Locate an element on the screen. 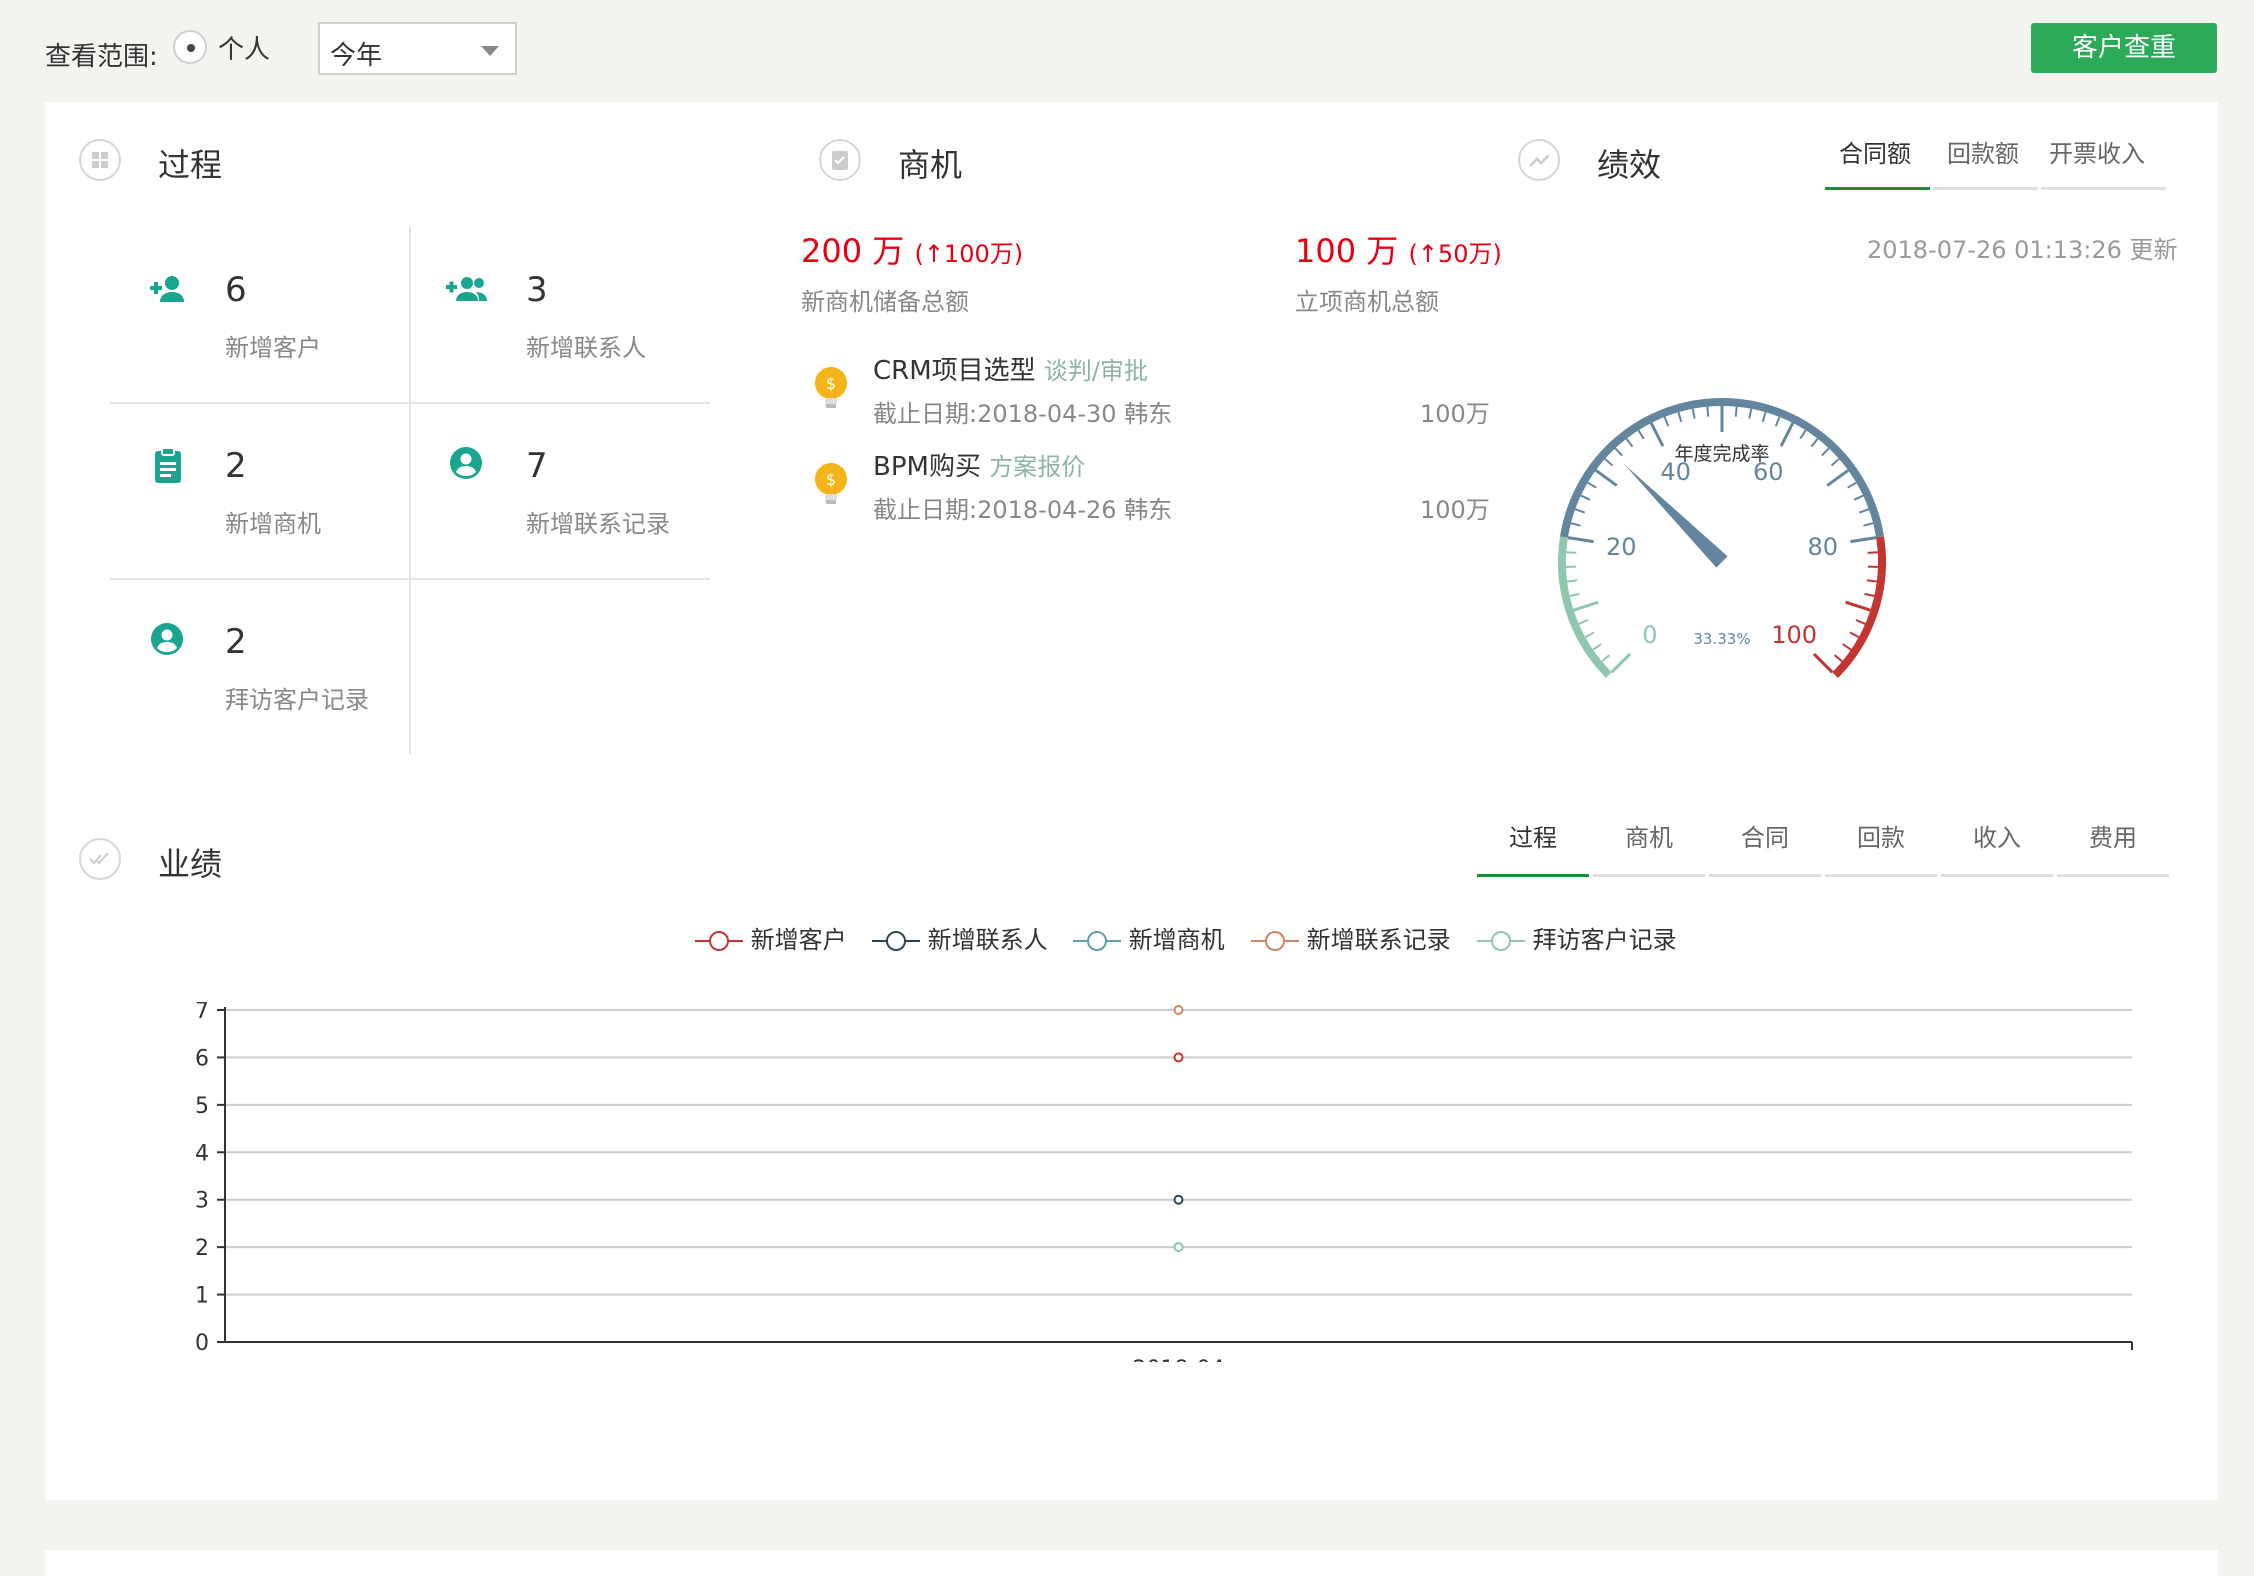 The height and width of the screenshot is (1576, 2254). opportunity-title: 商机 is located at coordinates (930, 165).